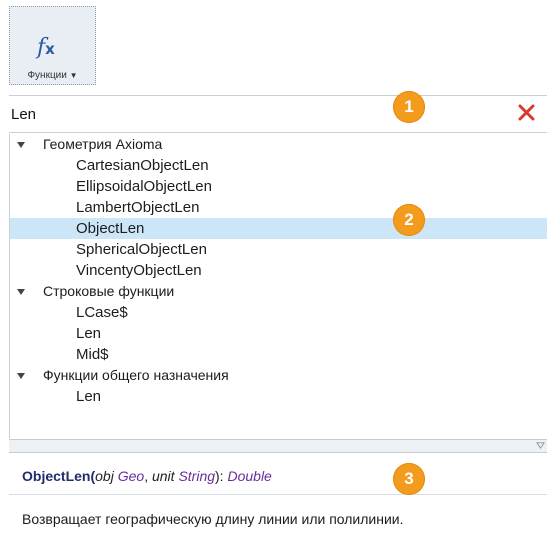 The height and width of the screenshot is (533, 547). Describe the element at coordinates (139, 270) in the screenshot. I see `tree-item-label: VincentyObjectLen` at that location.